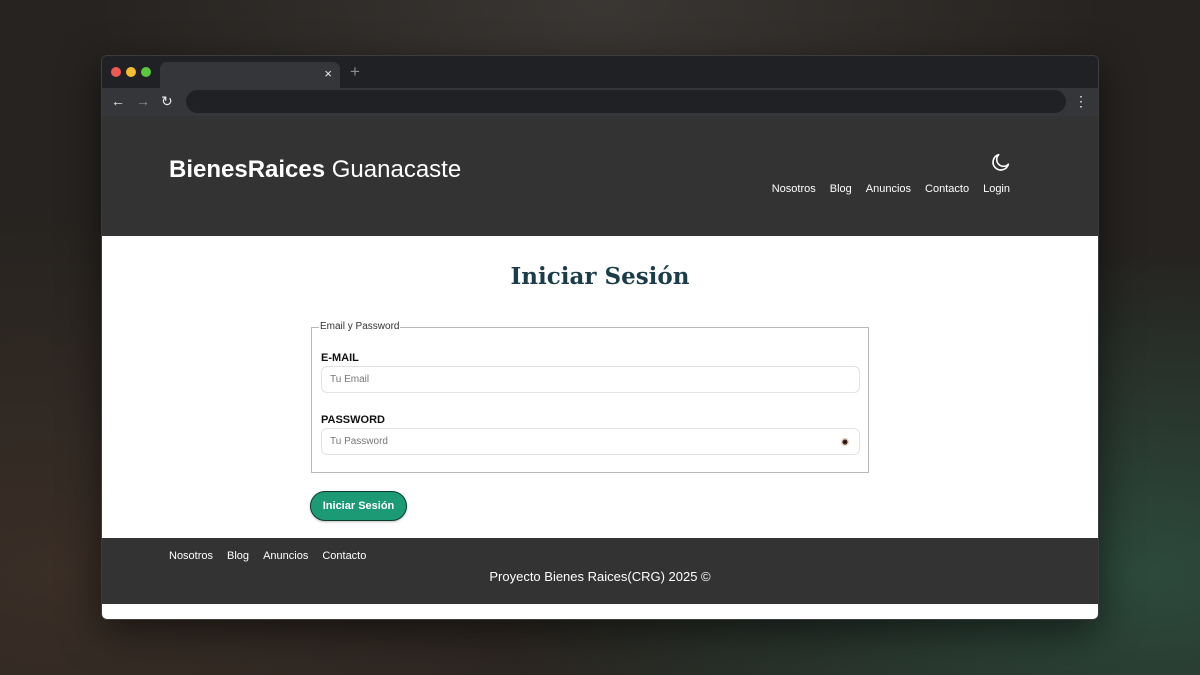 This screenshot has height=675, width=1200. What do you see at coordinates (590, 397) in the screenshot?
I see `login-fieldset: Email y Password E-MAIL PASSWORD` at bounding box center [590, 397].